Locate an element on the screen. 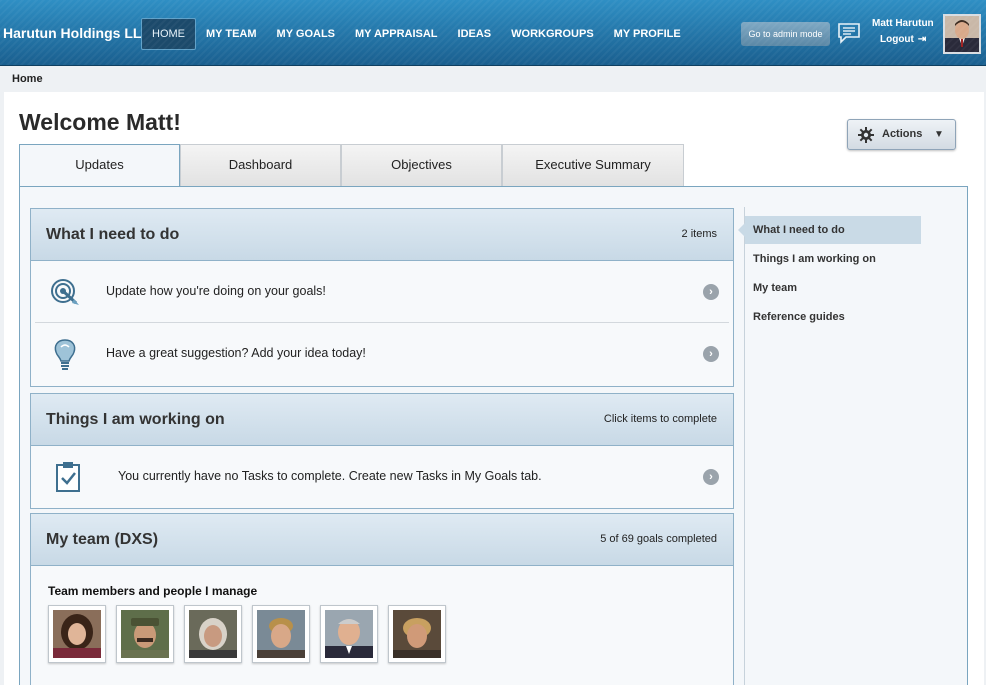 The height and width of the screenshot is (685, 986). nav-home: HOME is located at coordinates (168, 34).